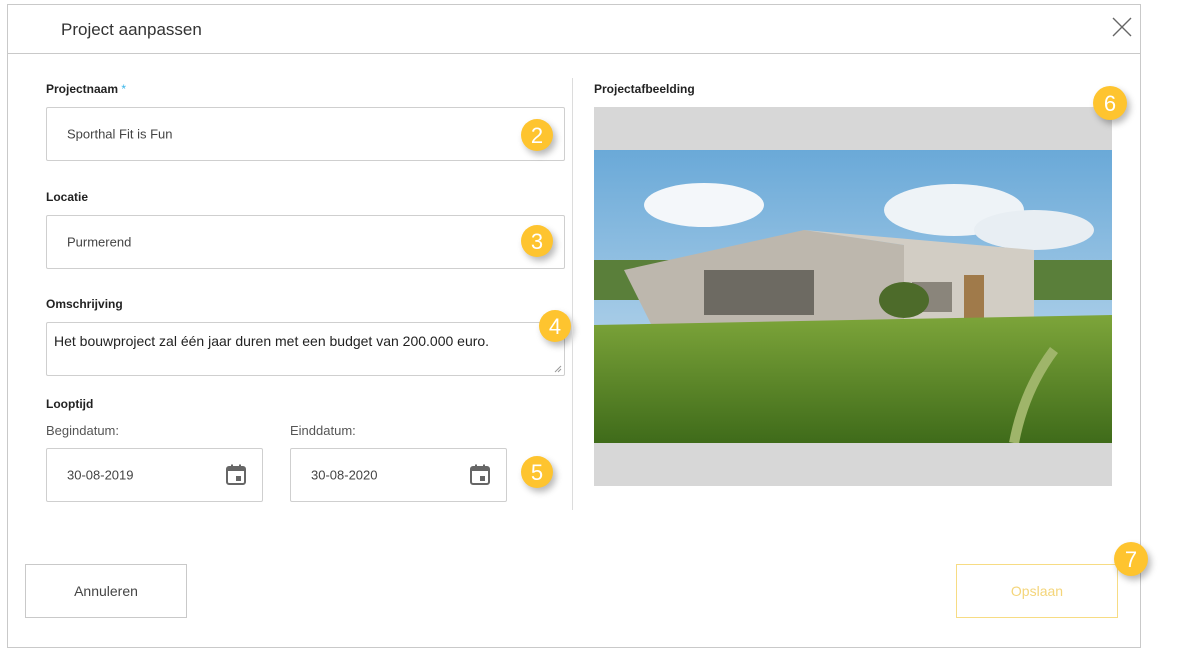  I want to click on begindatum-label: Begindatum:, so click(82, 430).